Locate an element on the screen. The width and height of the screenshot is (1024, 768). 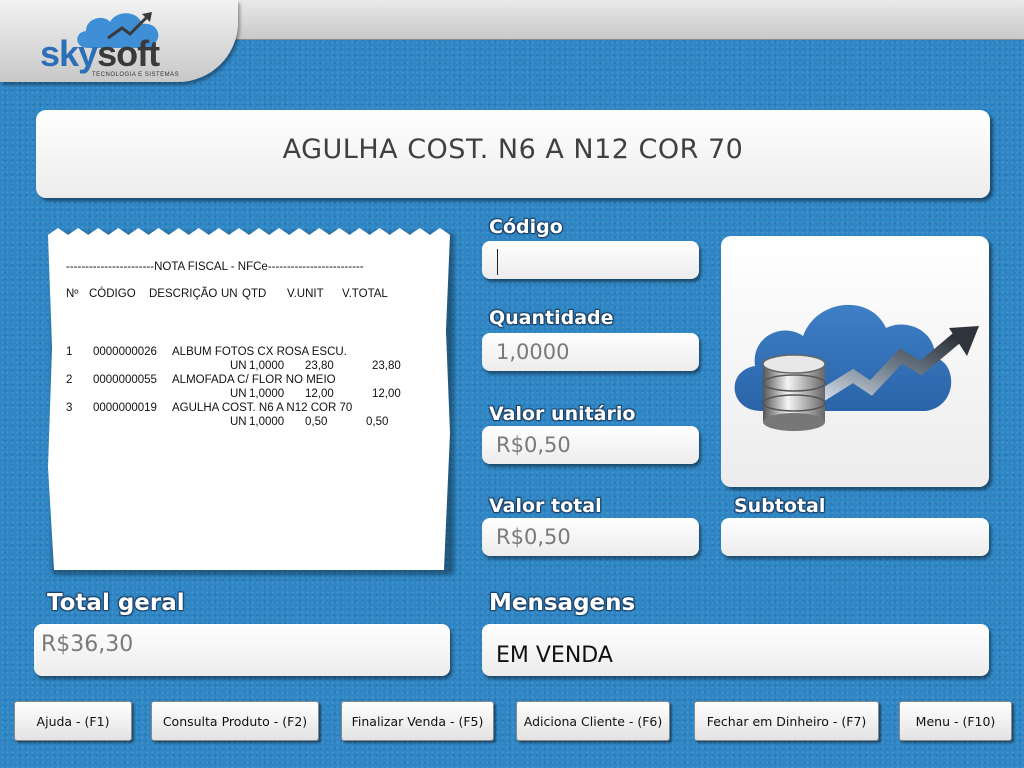
receipt-col-vunit: V.UNIT is located at coordinates (305, 294).